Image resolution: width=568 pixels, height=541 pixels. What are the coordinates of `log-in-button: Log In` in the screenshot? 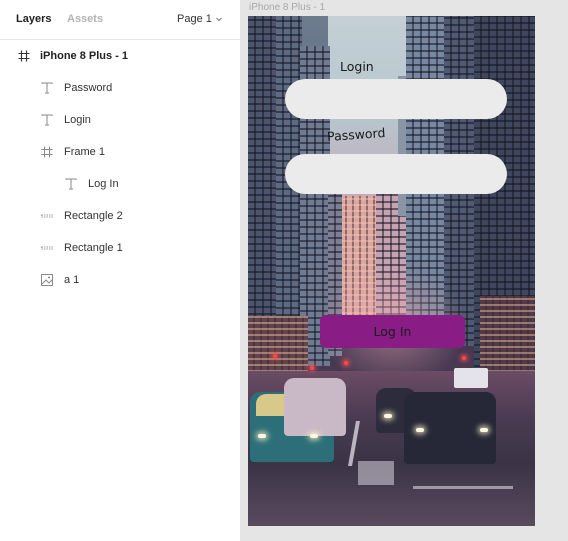 It's located at (392, 331).